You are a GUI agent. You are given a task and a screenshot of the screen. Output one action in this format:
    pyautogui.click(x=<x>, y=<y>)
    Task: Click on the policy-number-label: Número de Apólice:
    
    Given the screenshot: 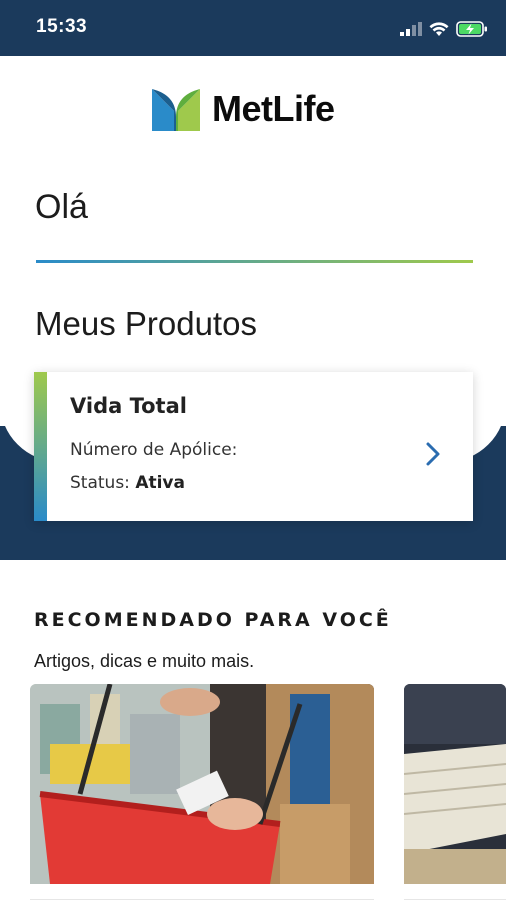 What is the action you would take?
    pyautogui.click(x=154, y=450)
    